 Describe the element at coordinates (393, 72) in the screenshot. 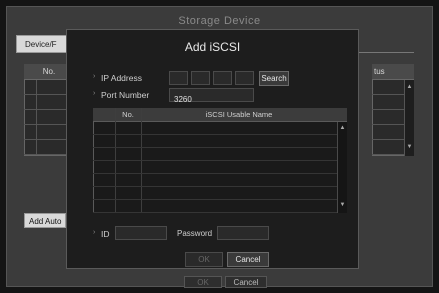

I see `column-header-status: tus` at that location.